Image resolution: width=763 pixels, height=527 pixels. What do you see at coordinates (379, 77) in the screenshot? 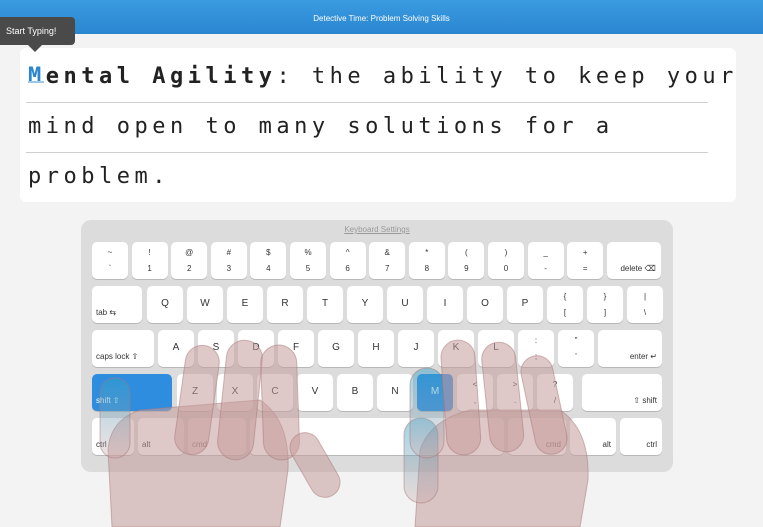
I see `text-line-1: Mental Agility: the ability to keep your` at bounding box center [379, 77].